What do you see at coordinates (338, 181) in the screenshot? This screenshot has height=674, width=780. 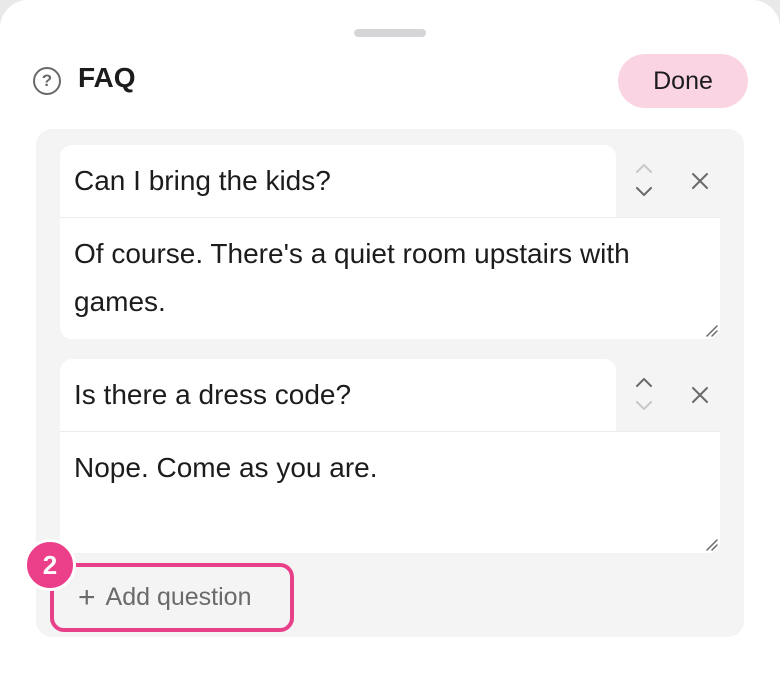 I see `question-input: Can I bring the kids?` at bounding box center [338, 181].